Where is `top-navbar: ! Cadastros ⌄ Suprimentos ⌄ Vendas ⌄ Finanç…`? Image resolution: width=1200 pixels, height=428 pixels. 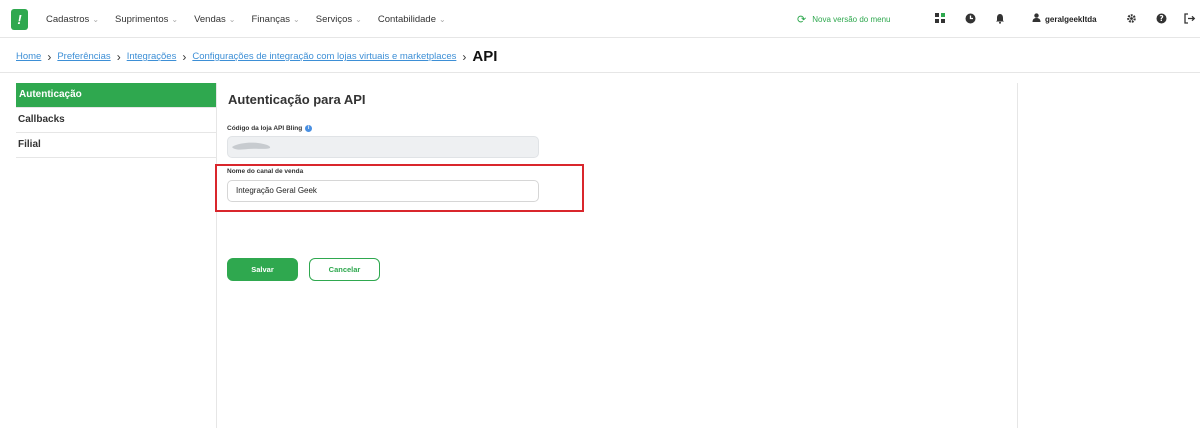 top-navbar: ! Cadastros ⌄ Suprimentos ⌄ Vendas ⌄ Finanç… is located at coordinates (600, 19).